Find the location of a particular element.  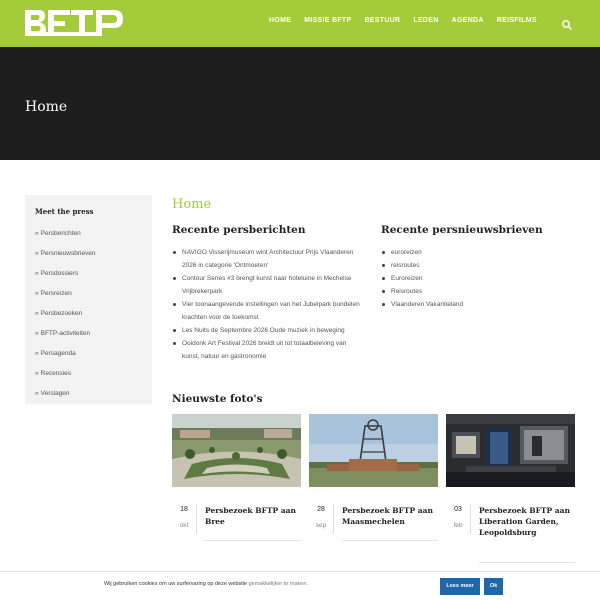

photo-date-month: feb is located at coordinates (458, 525).